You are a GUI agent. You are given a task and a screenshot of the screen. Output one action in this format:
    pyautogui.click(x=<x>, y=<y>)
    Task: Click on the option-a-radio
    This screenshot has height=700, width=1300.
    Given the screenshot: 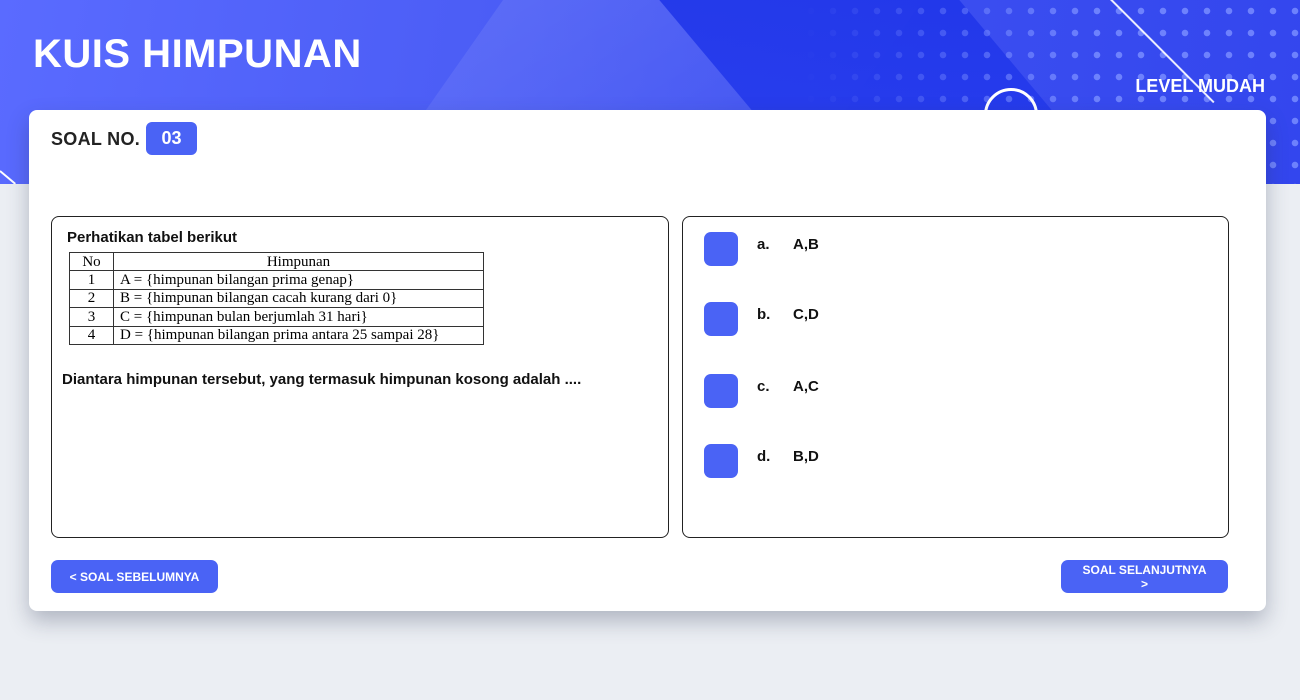 What is the action you would take?
    pyautogui.click(x=721, y=249)
    